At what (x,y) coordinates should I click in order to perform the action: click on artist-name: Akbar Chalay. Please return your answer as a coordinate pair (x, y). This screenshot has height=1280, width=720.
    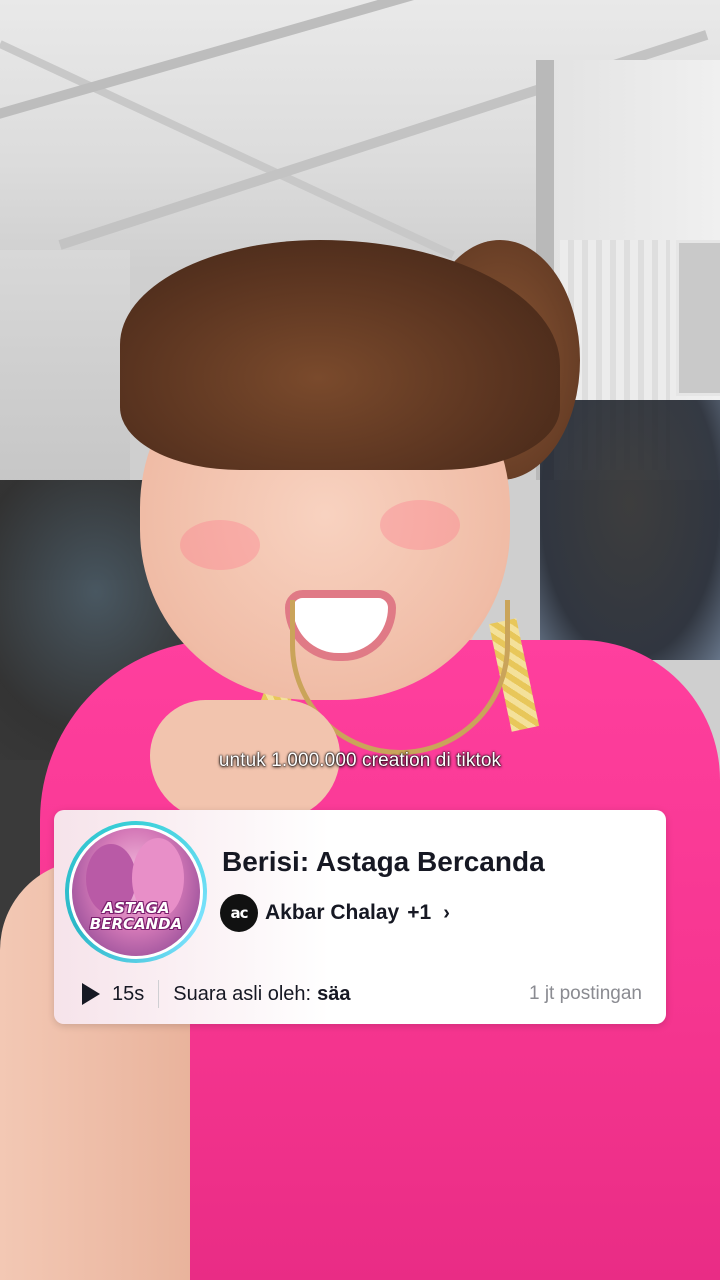
    Looking at the image, I should click on (332, 912).